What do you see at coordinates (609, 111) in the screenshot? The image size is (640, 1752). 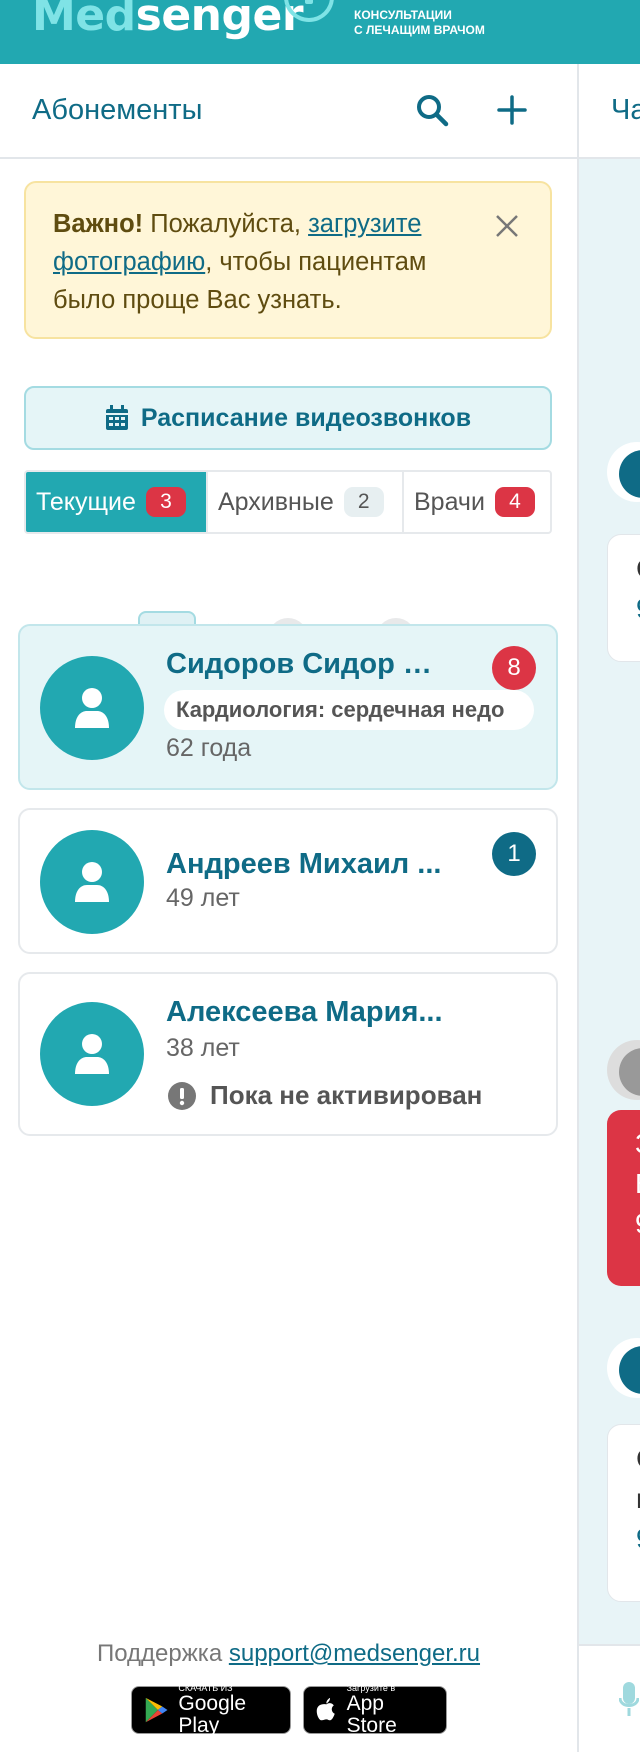 I see `chat-header: Ча` at bounding box center [609, 111].